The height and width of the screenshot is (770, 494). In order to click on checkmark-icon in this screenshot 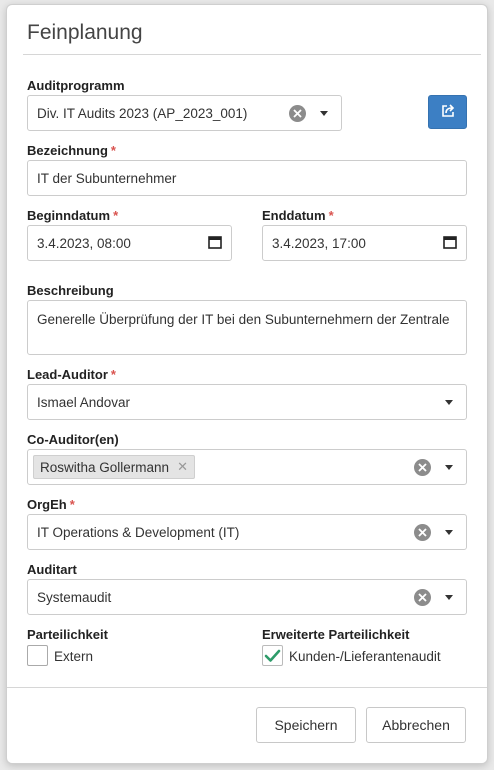, I will do `click(272, 658)`.